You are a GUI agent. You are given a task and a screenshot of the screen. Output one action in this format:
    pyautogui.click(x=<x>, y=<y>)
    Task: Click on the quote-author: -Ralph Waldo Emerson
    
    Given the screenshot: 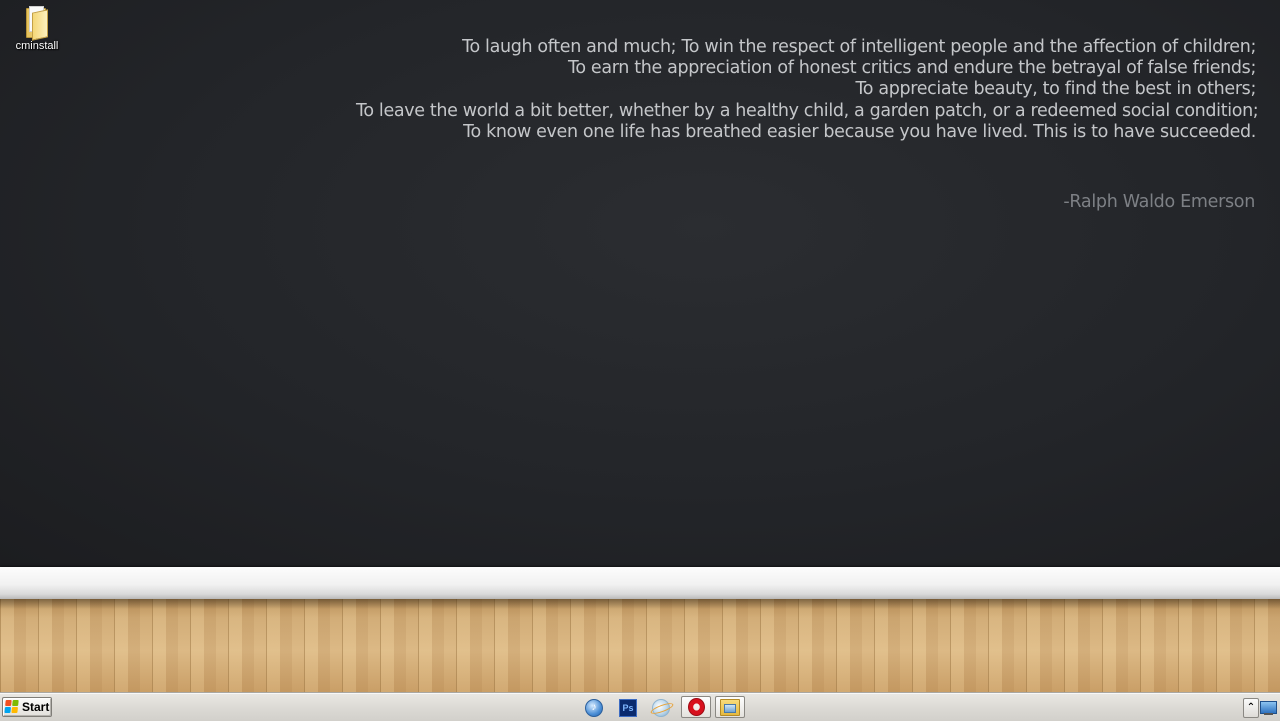 What is the action you would take?
    pyautogui.click(x=1159, y=202)
    